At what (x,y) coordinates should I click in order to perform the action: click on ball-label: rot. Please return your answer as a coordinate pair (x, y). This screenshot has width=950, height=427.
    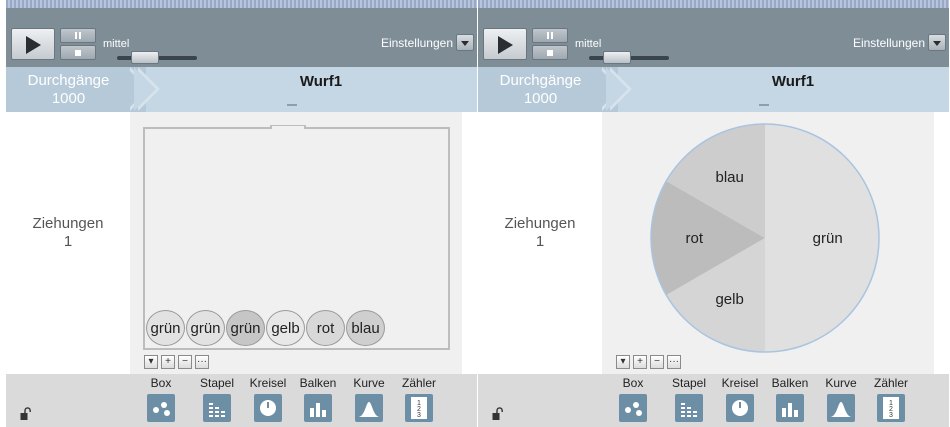
    Looking at the image, I should click on (325, 328).